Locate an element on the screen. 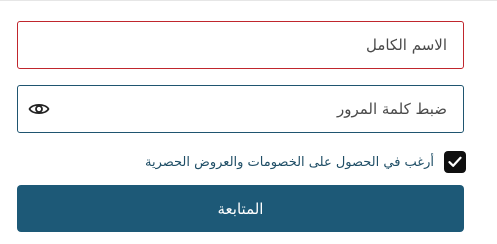 The image size is (497, 244). checkmark-icon is located at coordinates (455, 161).